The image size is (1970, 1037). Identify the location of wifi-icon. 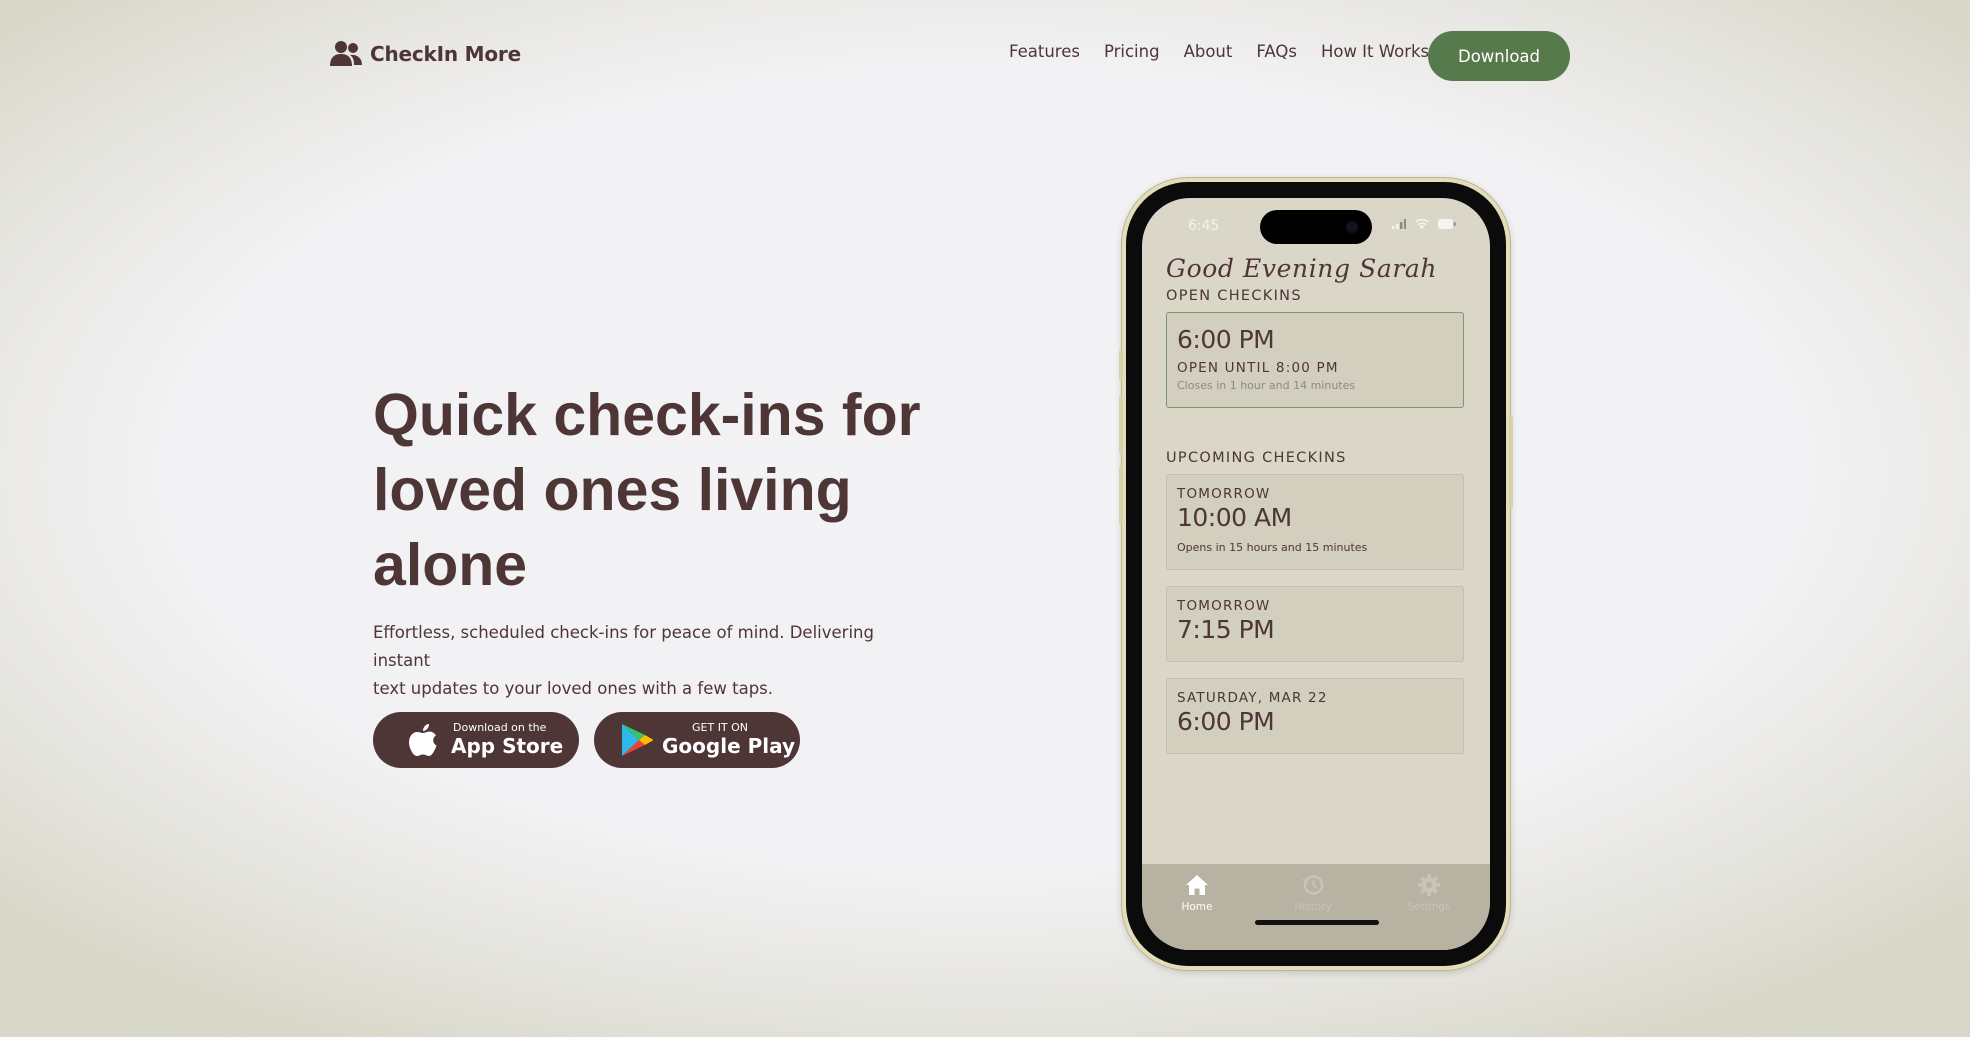
(1422, 223).